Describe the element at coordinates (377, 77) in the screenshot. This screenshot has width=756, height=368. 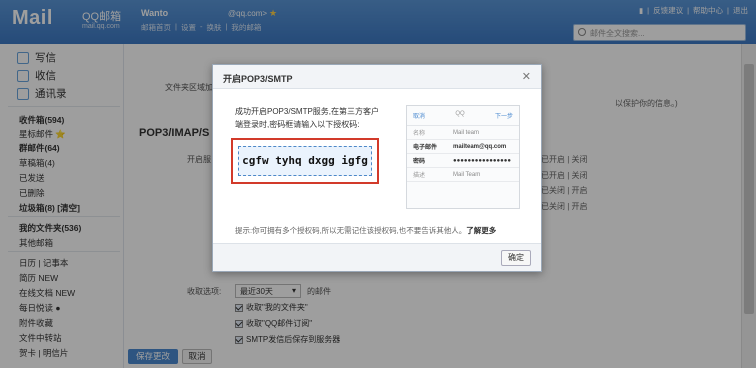
I see `dialog-header: 开启POP3/SMTP ✕` at that location.